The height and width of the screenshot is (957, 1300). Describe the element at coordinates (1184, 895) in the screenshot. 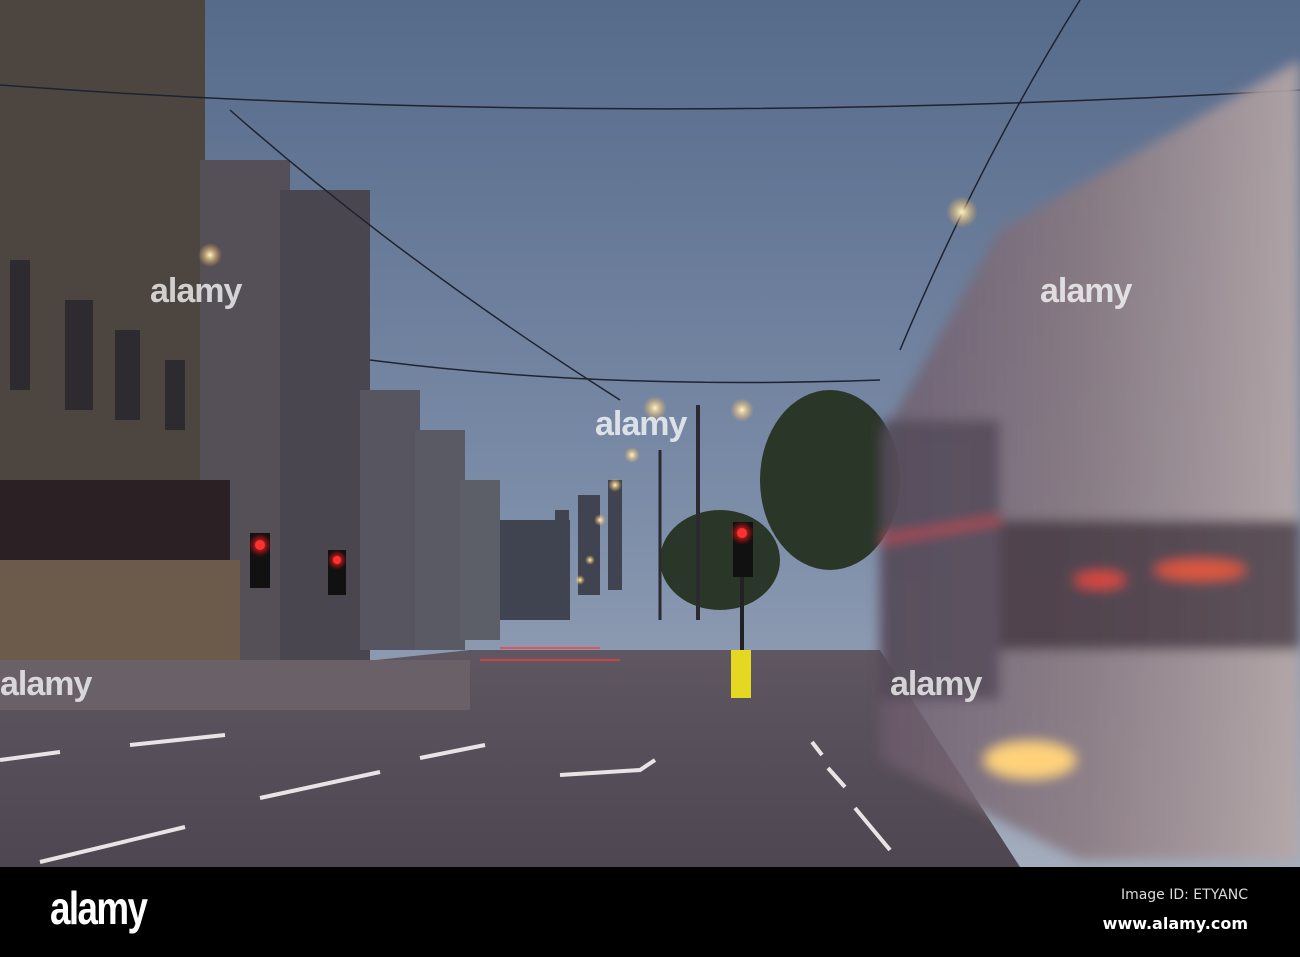

I see `image-id: Image ID: ETYANC` at that location.